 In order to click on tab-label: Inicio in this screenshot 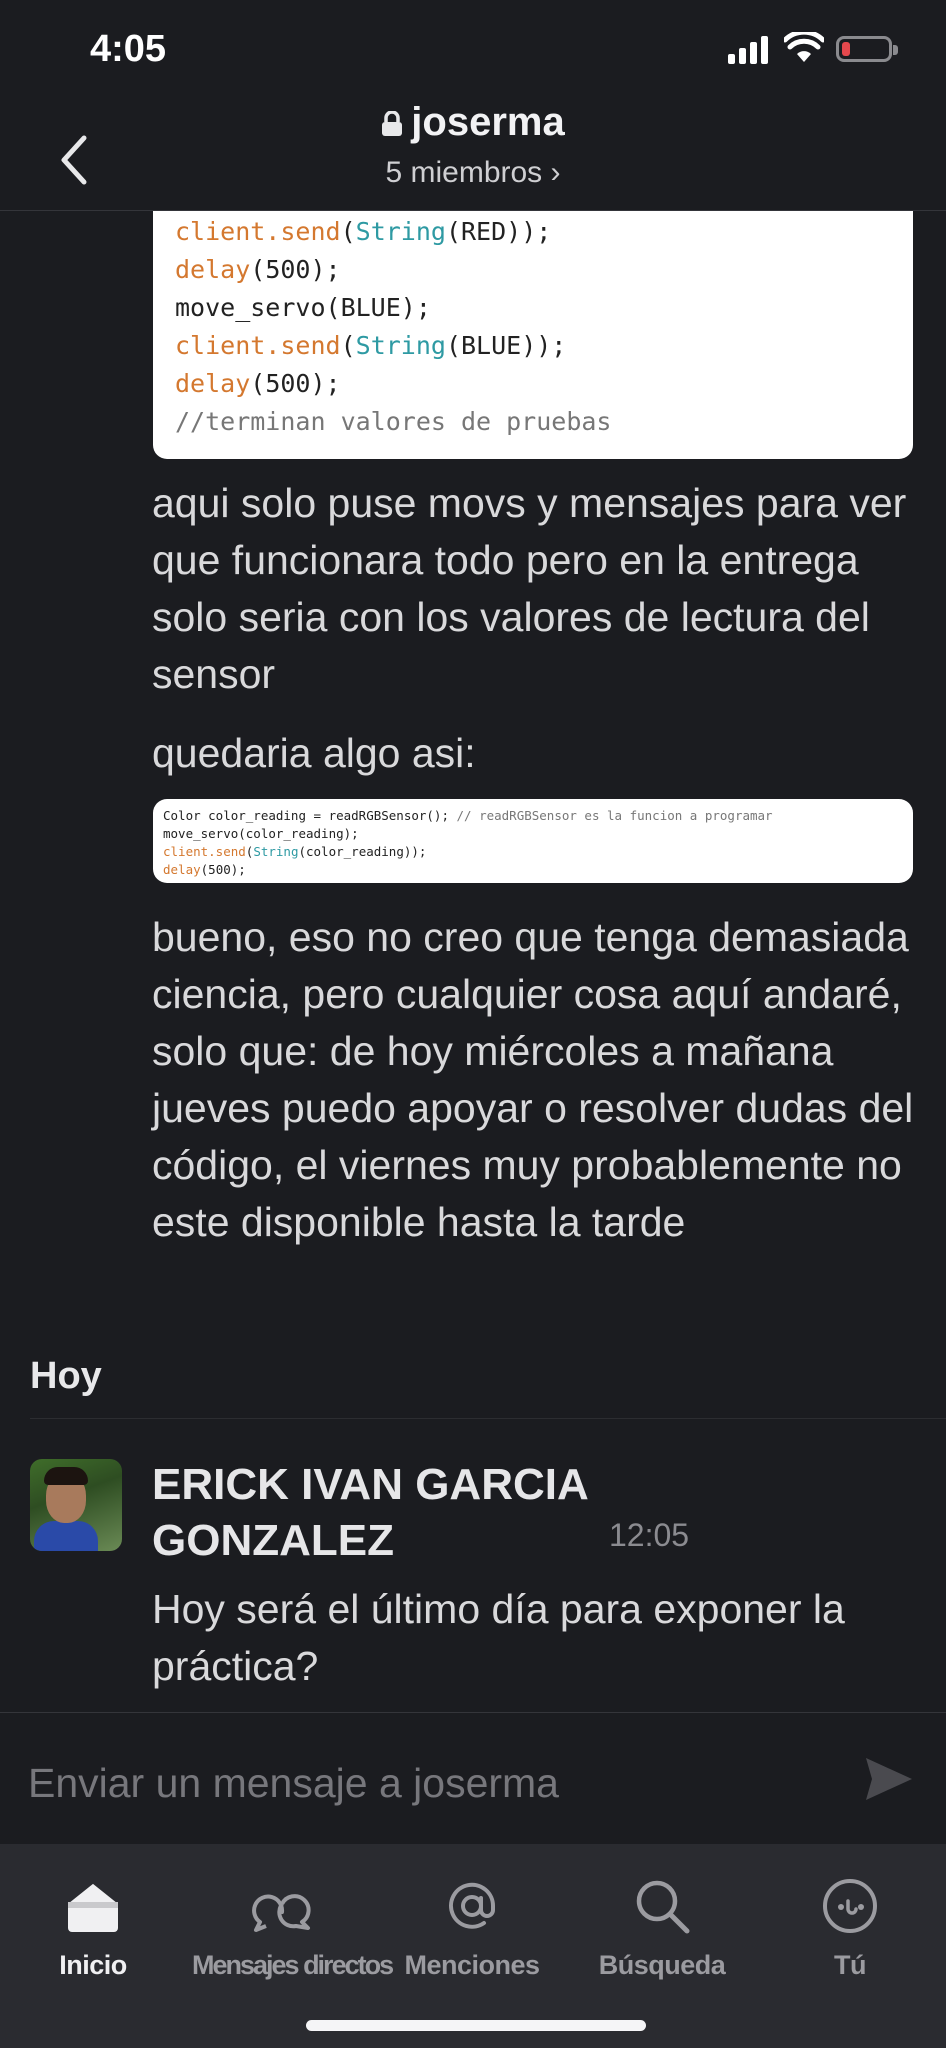, I will do `click(93, 1965)`.